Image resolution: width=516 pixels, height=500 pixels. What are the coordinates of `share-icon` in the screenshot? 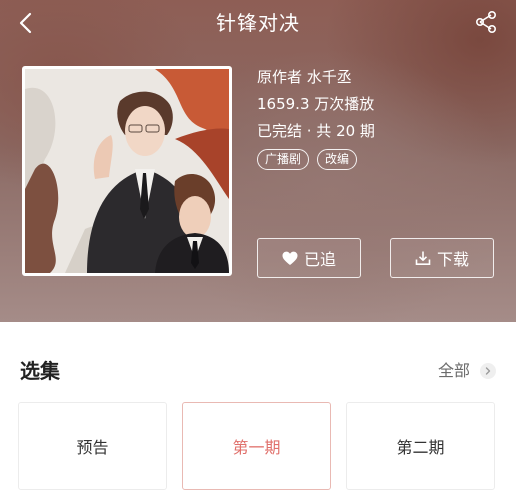 It's located at (486, 22).